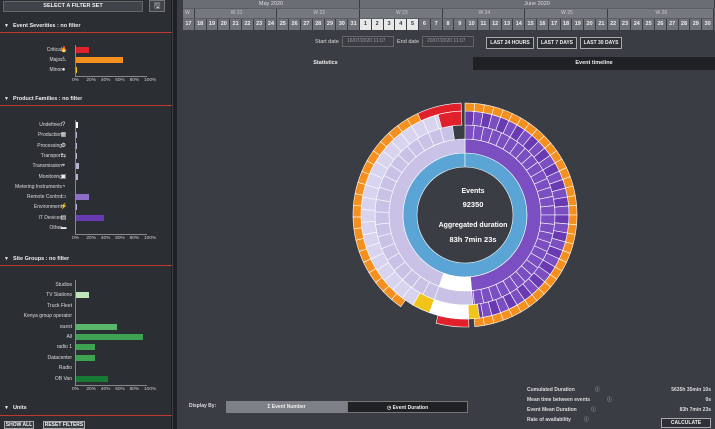 The height and width of the screenshot is (429, 715). What do you see at coordinates (377, 24) in the screenshot?
I see `timeline-day: 2` at bounding box center [377, 24].